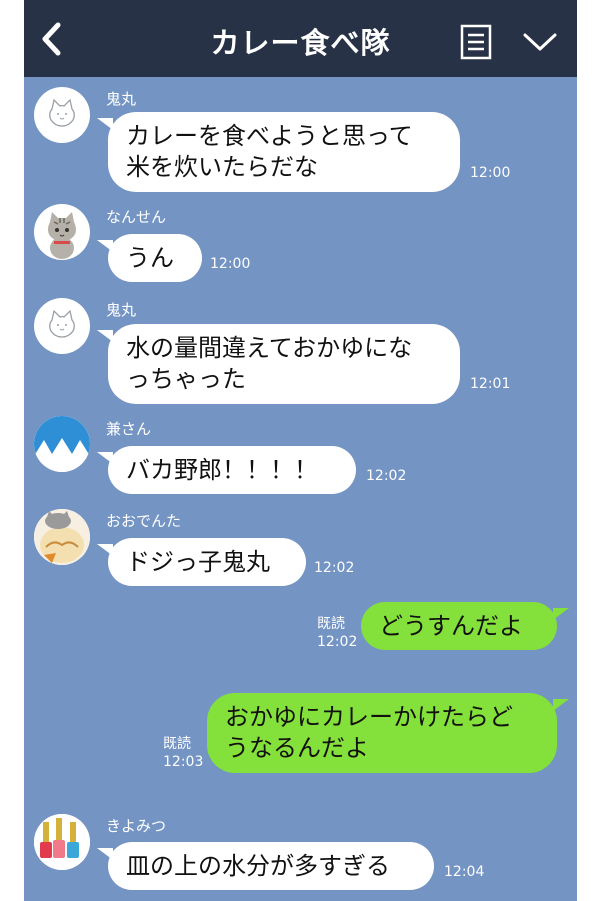 This screenshot has width=600, height=901. I want to click on message-line: うなるんだよ, so click(297, 748).